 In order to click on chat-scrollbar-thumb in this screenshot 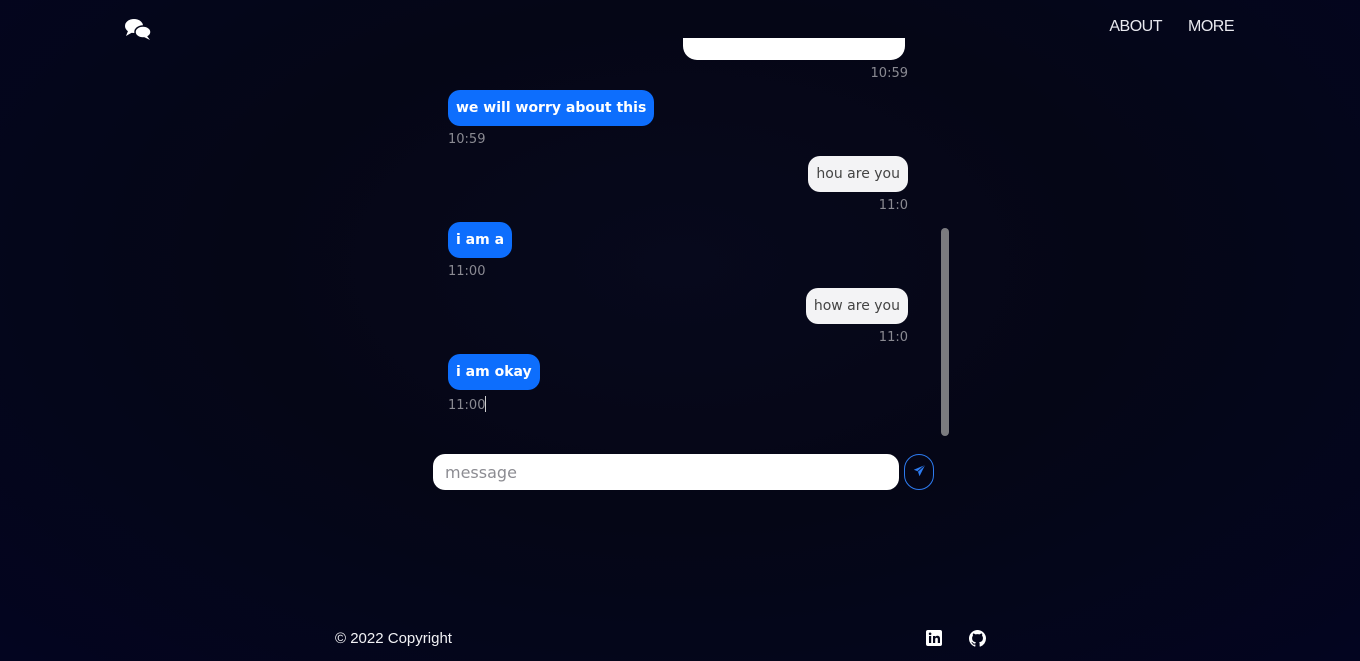, I will do `click(945, 332)`.